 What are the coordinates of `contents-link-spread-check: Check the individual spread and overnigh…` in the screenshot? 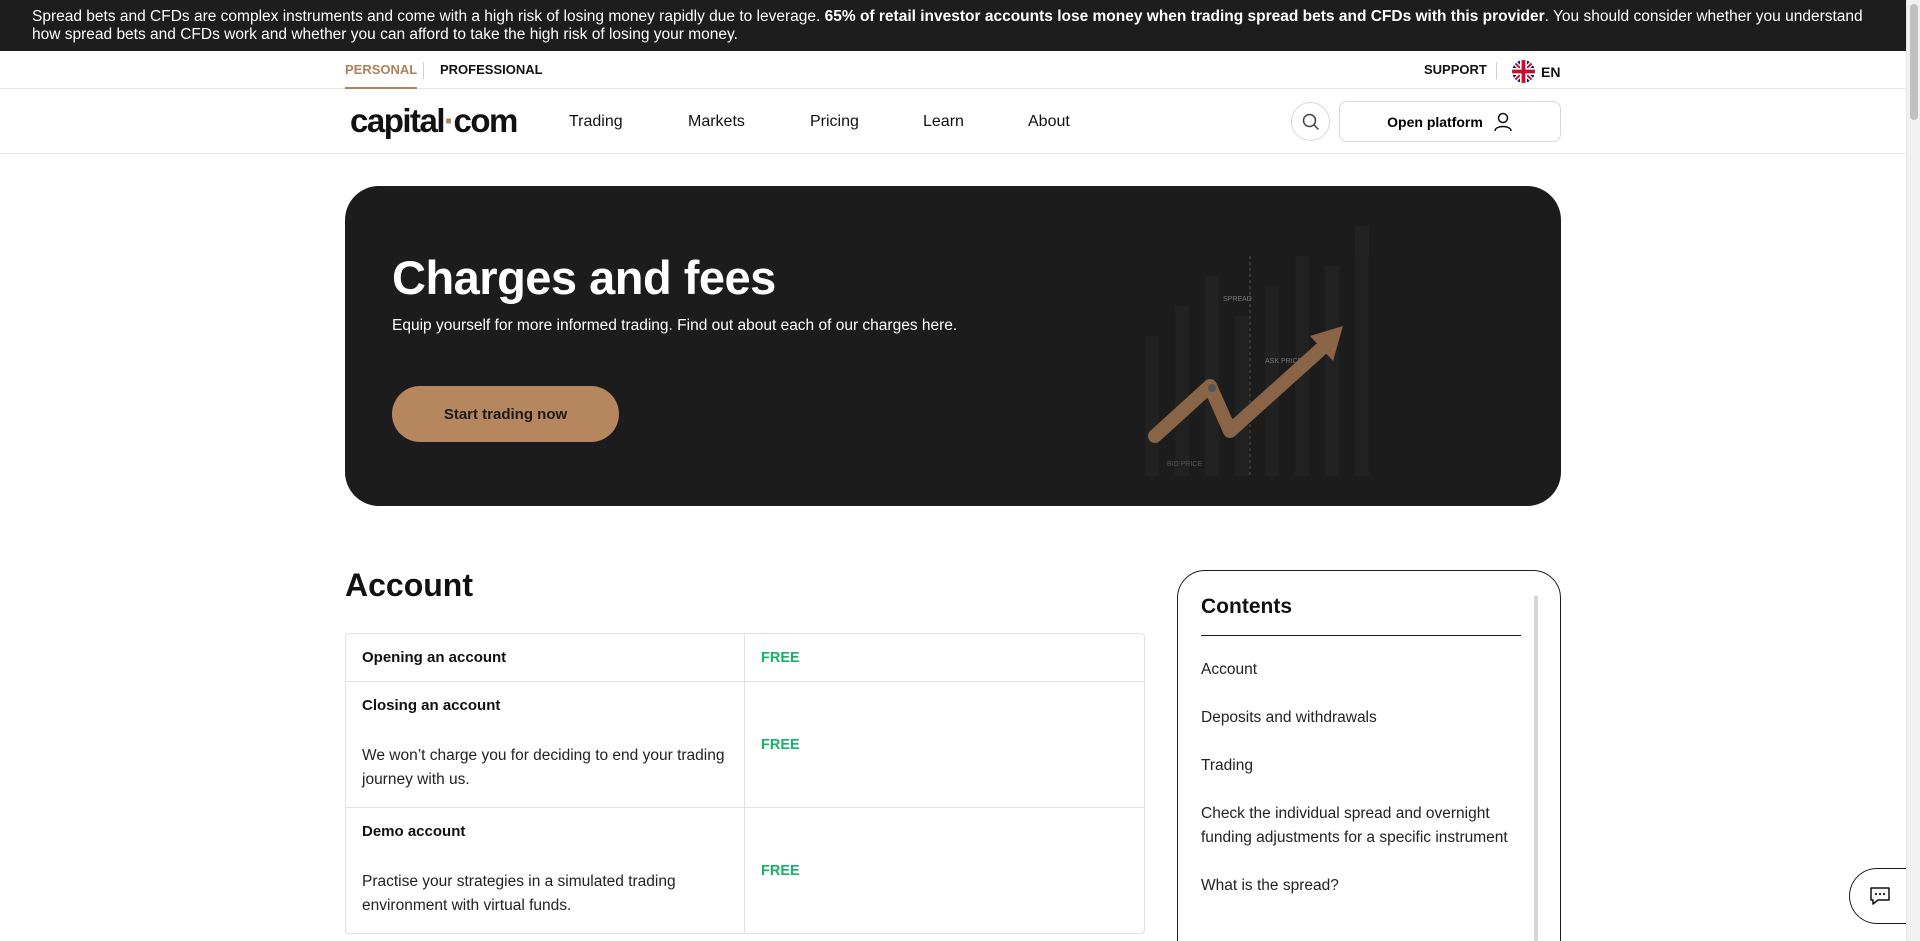 It's located at (1361, 828).